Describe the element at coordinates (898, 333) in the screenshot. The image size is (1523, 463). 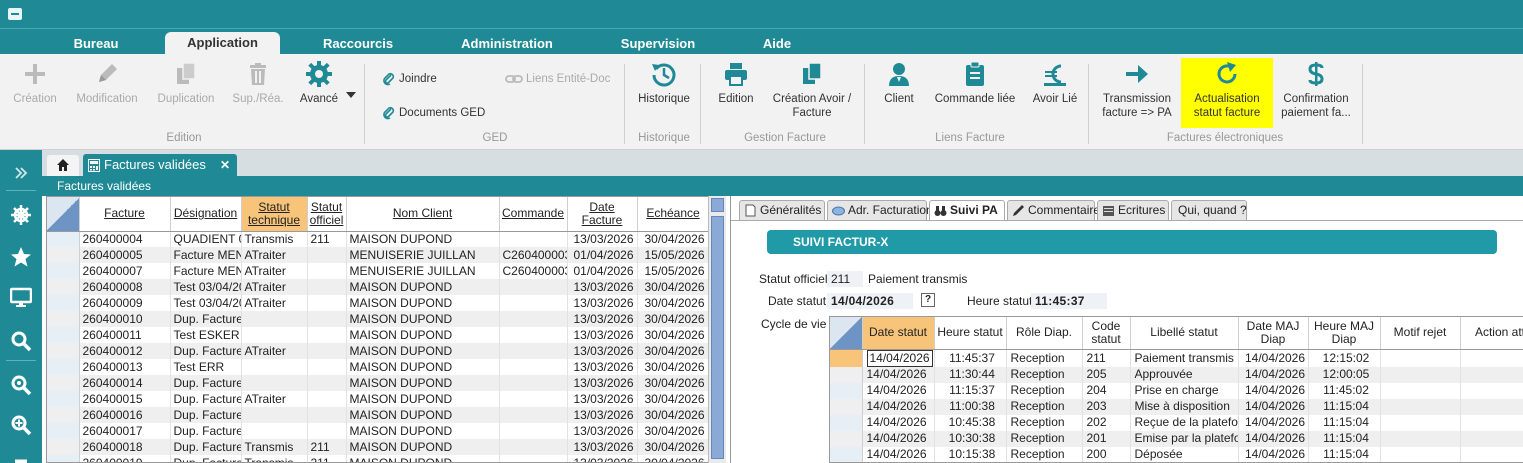
I see `col-header-date-statut: Date statut` at that location.